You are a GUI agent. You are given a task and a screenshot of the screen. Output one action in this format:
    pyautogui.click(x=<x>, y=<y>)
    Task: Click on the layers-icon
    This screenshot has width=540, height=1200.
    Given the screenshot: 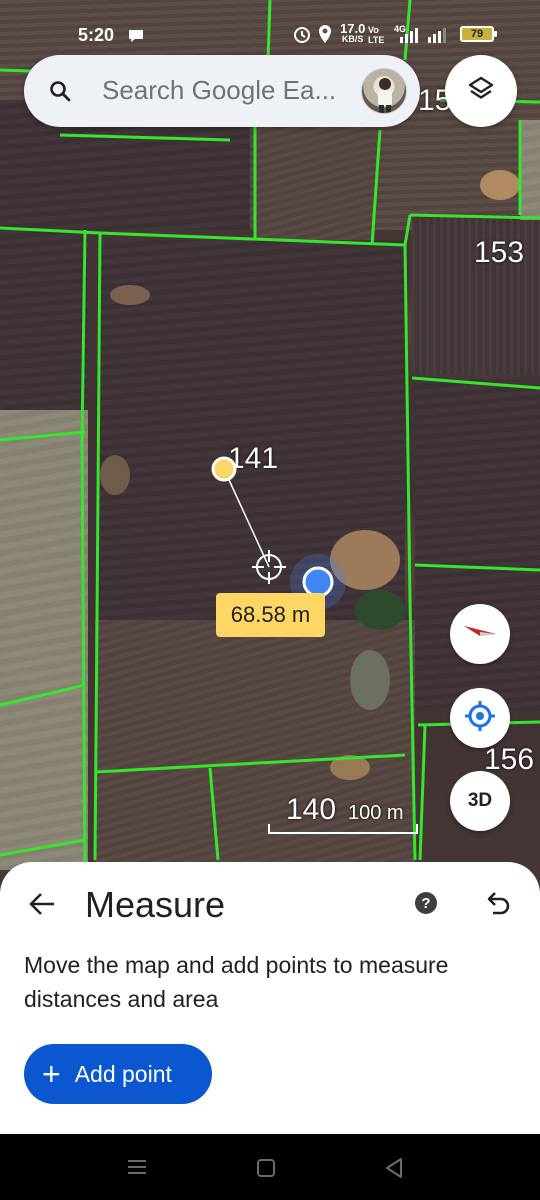 What is the action you would take?
    pyautogui.click(x=481, y=91)
    